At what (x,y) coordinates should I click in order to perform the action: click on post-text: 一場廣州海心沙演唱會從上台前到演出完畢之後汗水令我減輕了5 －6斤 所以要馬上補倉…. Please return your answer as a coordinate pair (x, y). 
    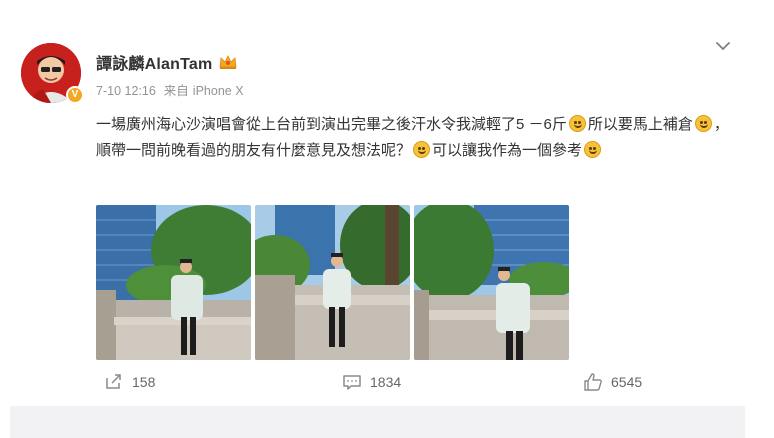
    Looking at the image, I should click on (416, 138).